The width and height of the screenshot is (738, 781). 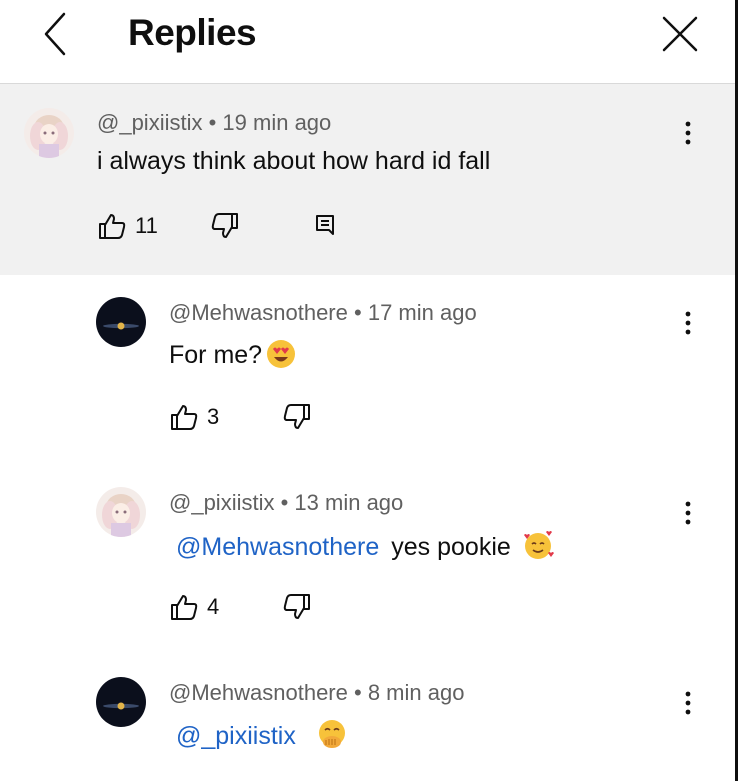 I want to click on timestamp: 8 min ago, so click(x=416, y=692).